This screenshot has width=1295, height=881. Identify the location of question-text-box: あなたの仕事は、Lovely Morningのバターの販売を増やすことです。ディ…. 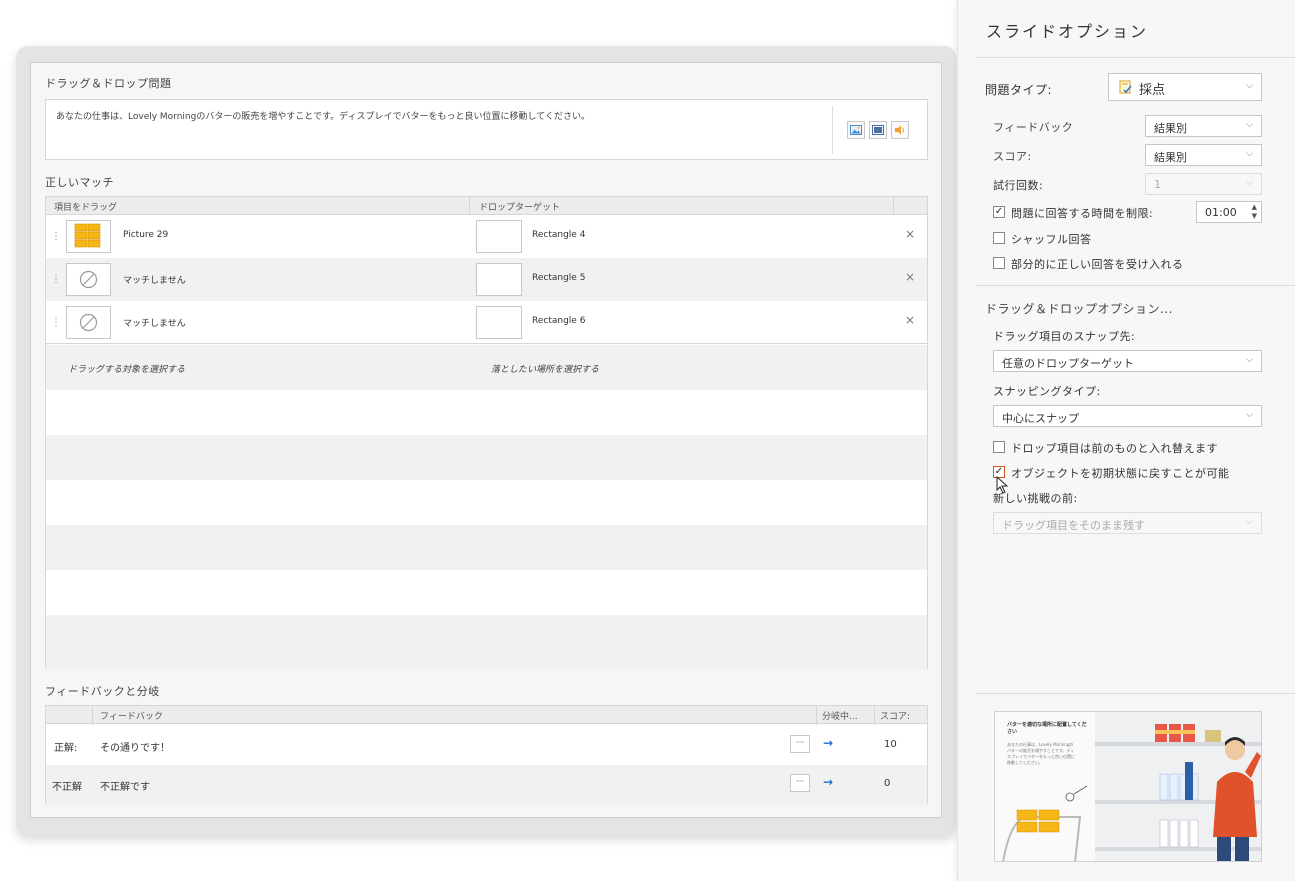
(486, 129).